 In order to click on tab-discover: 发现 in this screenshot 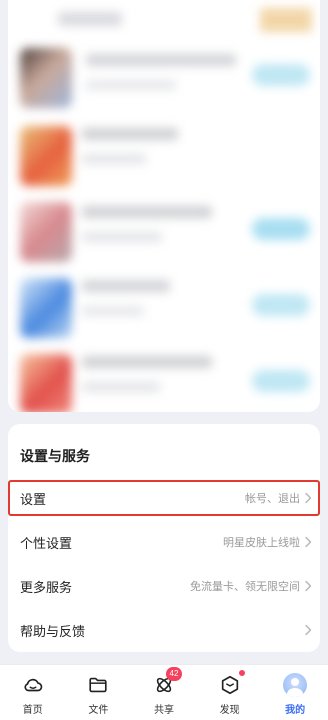, I will do `click(230, 692)`.